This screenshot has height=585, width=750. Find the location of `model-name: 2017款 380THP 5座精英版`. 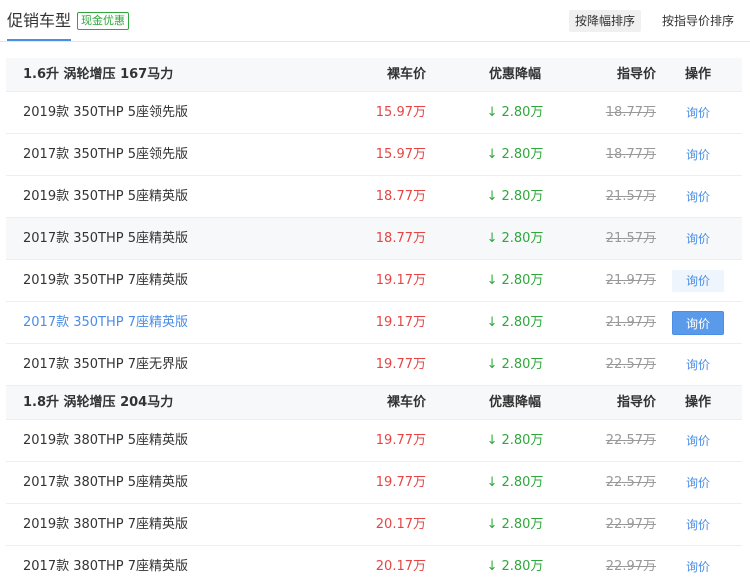

model-name: 2017款 380THP 5座精英版 is located at coordinates (105, 482).